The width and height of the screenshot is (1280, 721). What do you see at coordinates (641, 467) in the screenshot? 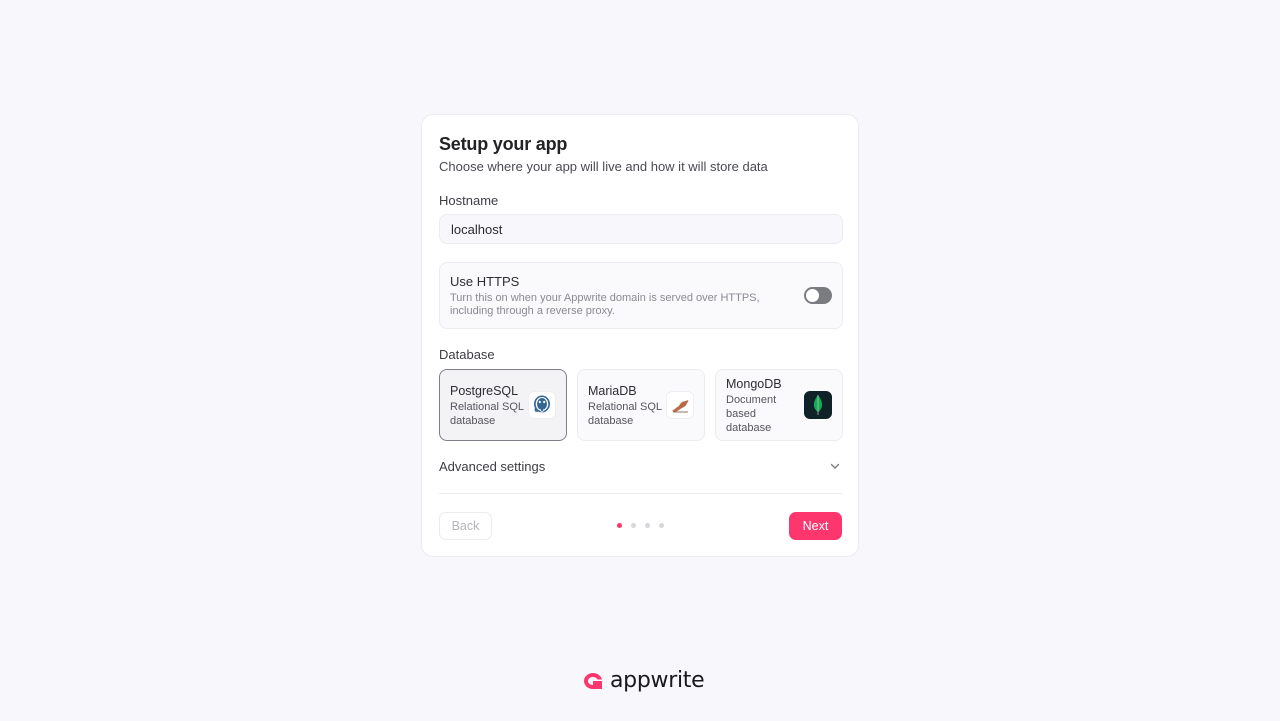
I see `advanced-settings-toggle: Advanced settings` at bounding box center [641, 467].